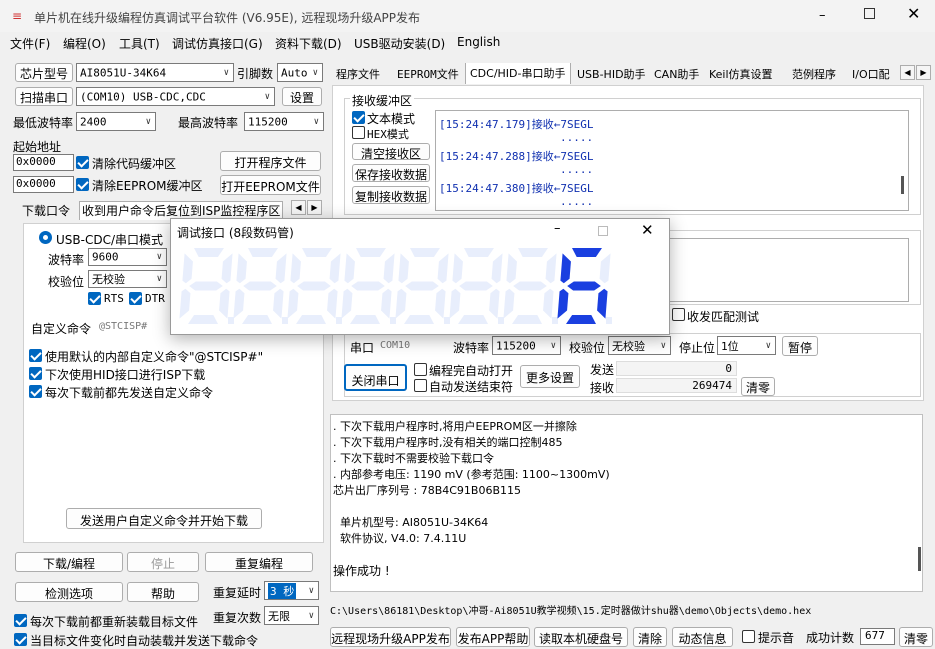 This screenshot has width=935, height=649. What do you see at coordinates (260, 286) in the screenshot?
I see `digit-2-segment-g` at bounding box center [260, 286].